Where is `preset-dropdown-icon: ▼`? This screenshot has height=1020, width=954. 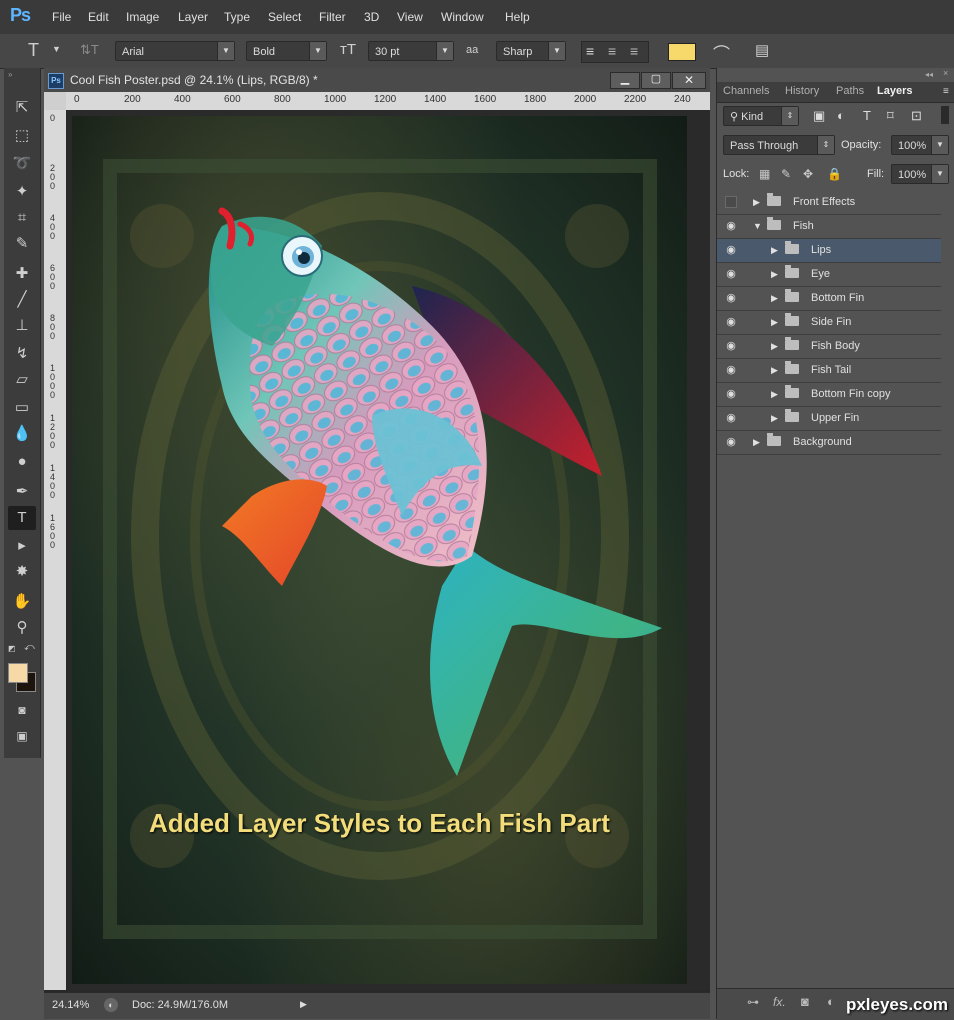 preset-dropdown-icon: ▼ is located at coordinates (56, 49).